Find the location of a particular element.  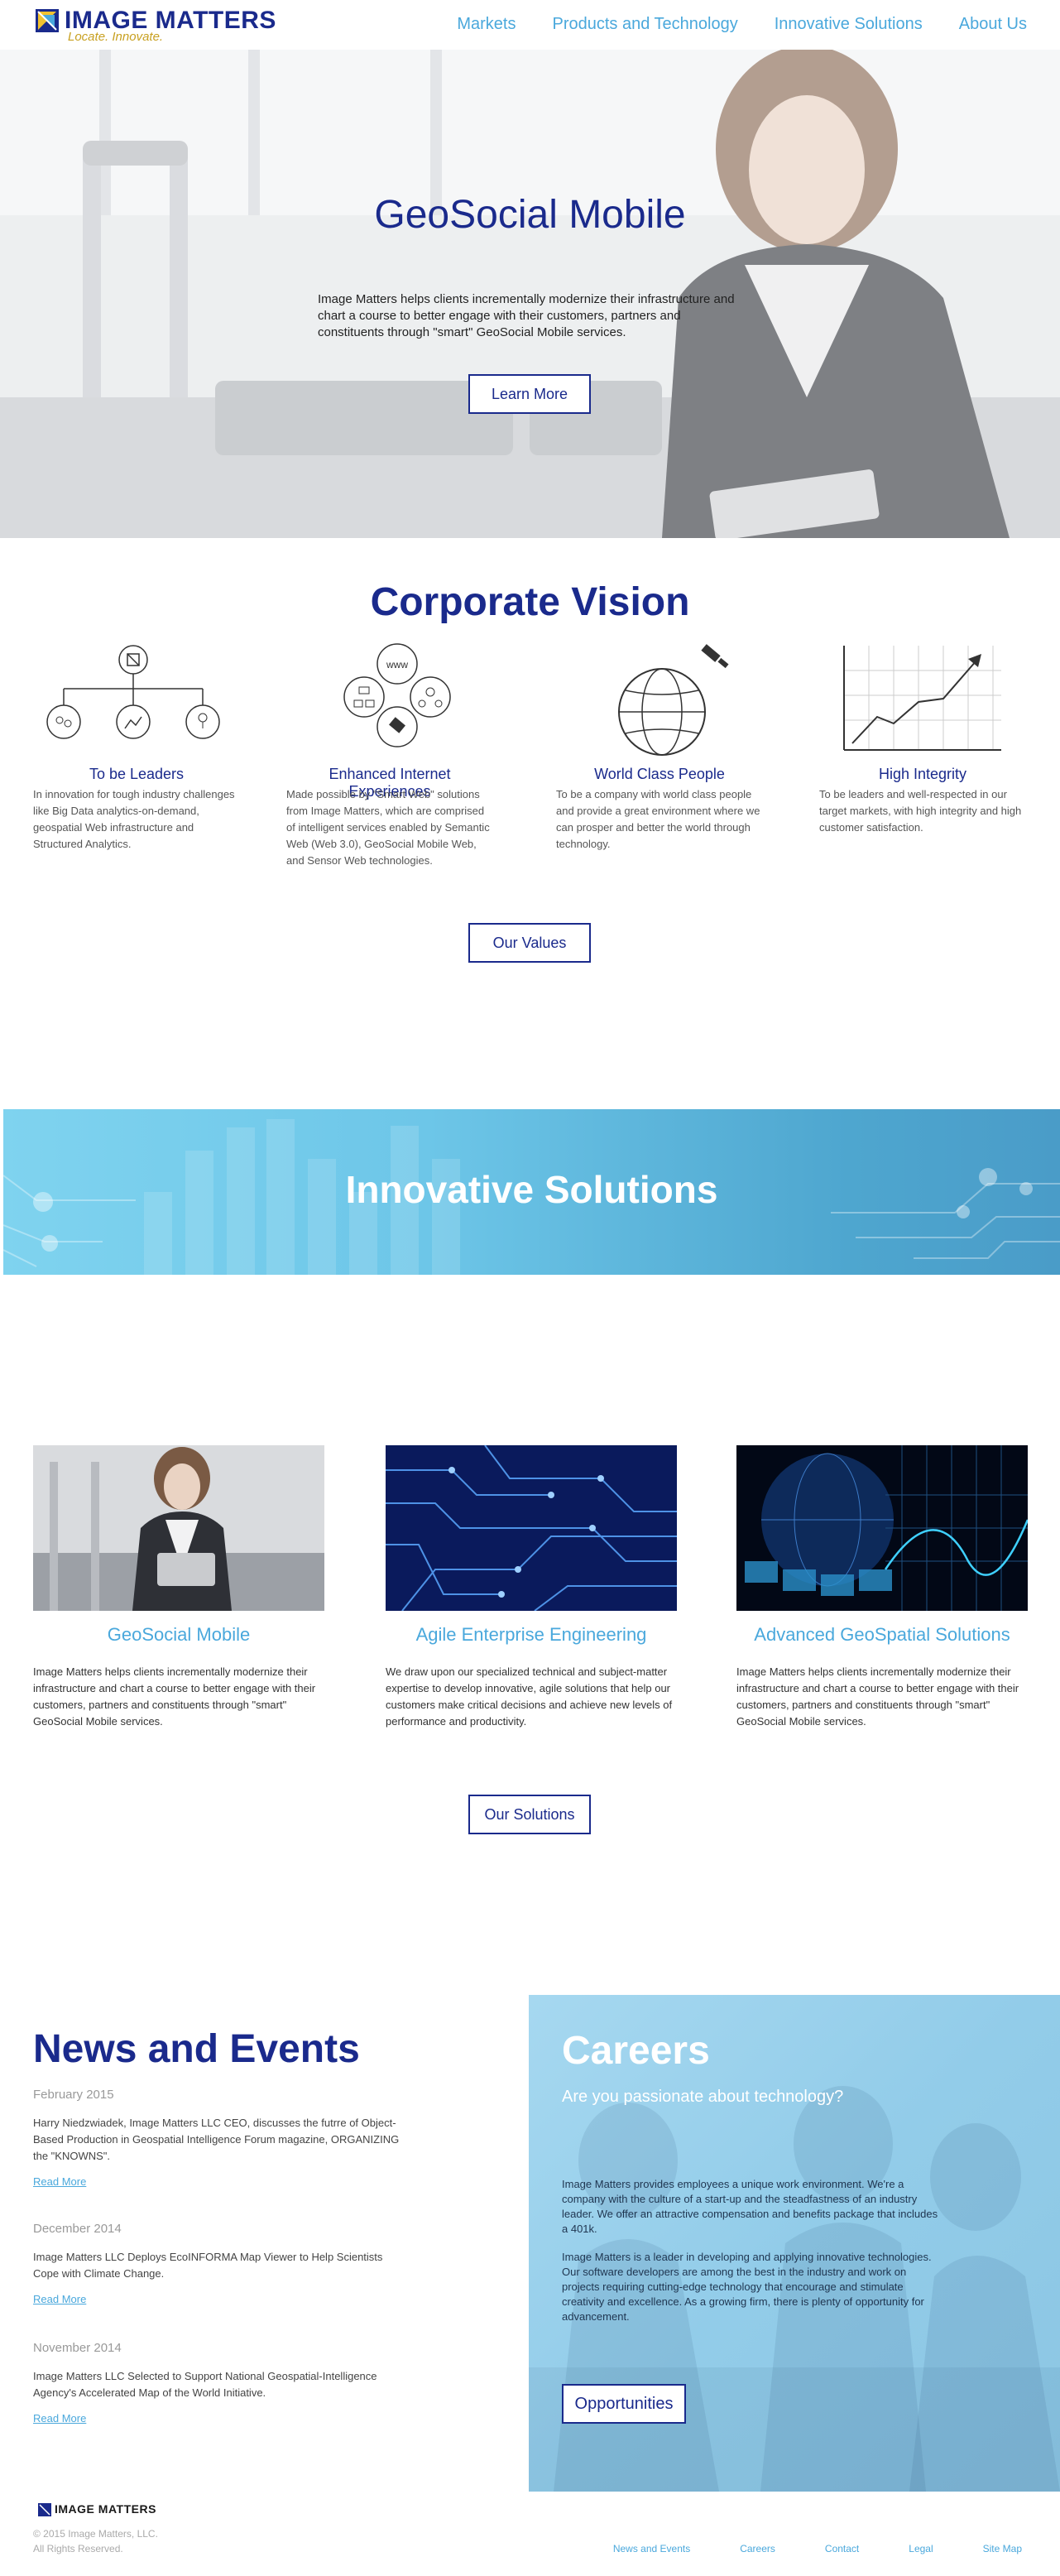

rights-text: All Rights Reserved. is located at coordinates (78, 2548).